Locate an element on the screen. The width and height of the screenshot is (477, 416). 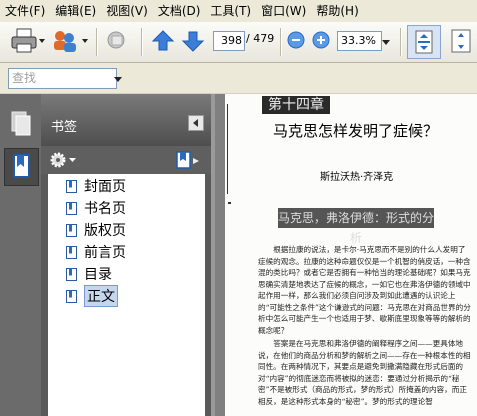
menu-window: 窗口(W) is located at coordinates (283, 11).